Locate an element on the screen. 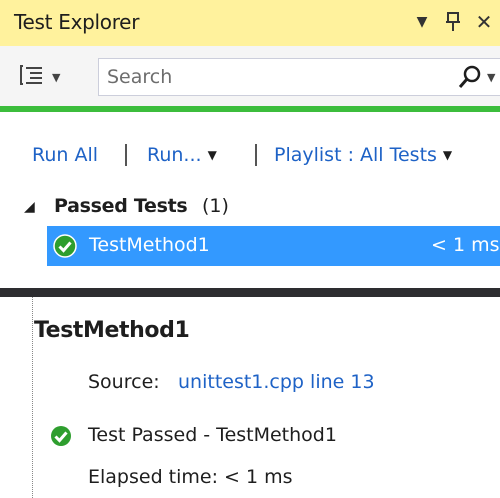  run-menu: Run... ▼ is located at coordinates (182, 155).